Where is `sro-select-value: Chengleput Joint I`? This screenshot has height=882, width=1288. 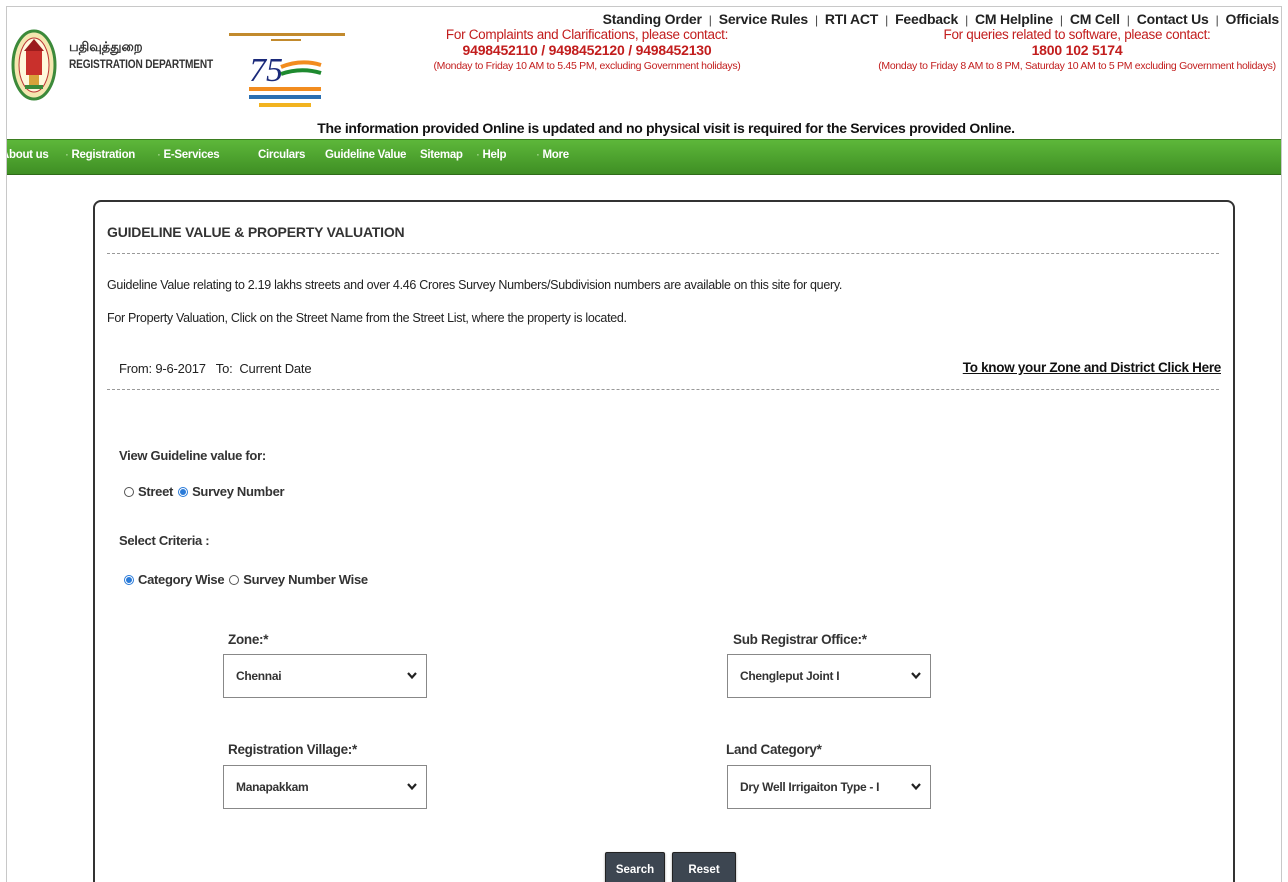
sro-select-value: Chengleput Joint I is located at coordinates (790, 676).